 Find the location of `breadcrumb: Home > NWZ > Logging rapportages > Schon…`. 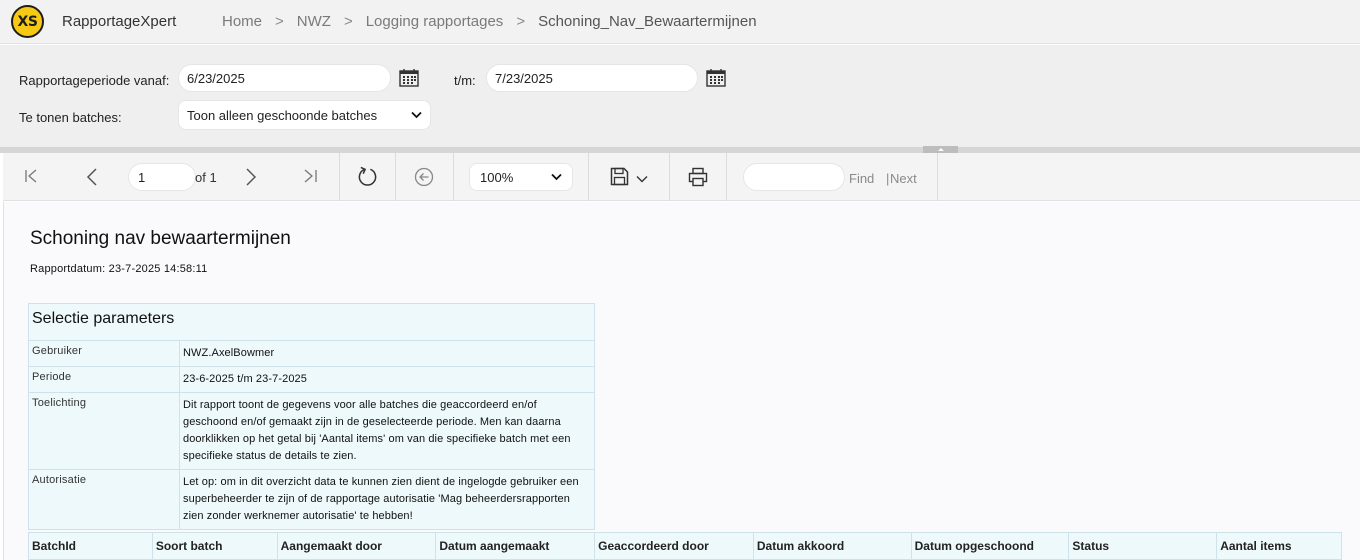

breadcrumb: Home > NWZ > Logging rapportages > Schon… is located at coordinates (489, 21).